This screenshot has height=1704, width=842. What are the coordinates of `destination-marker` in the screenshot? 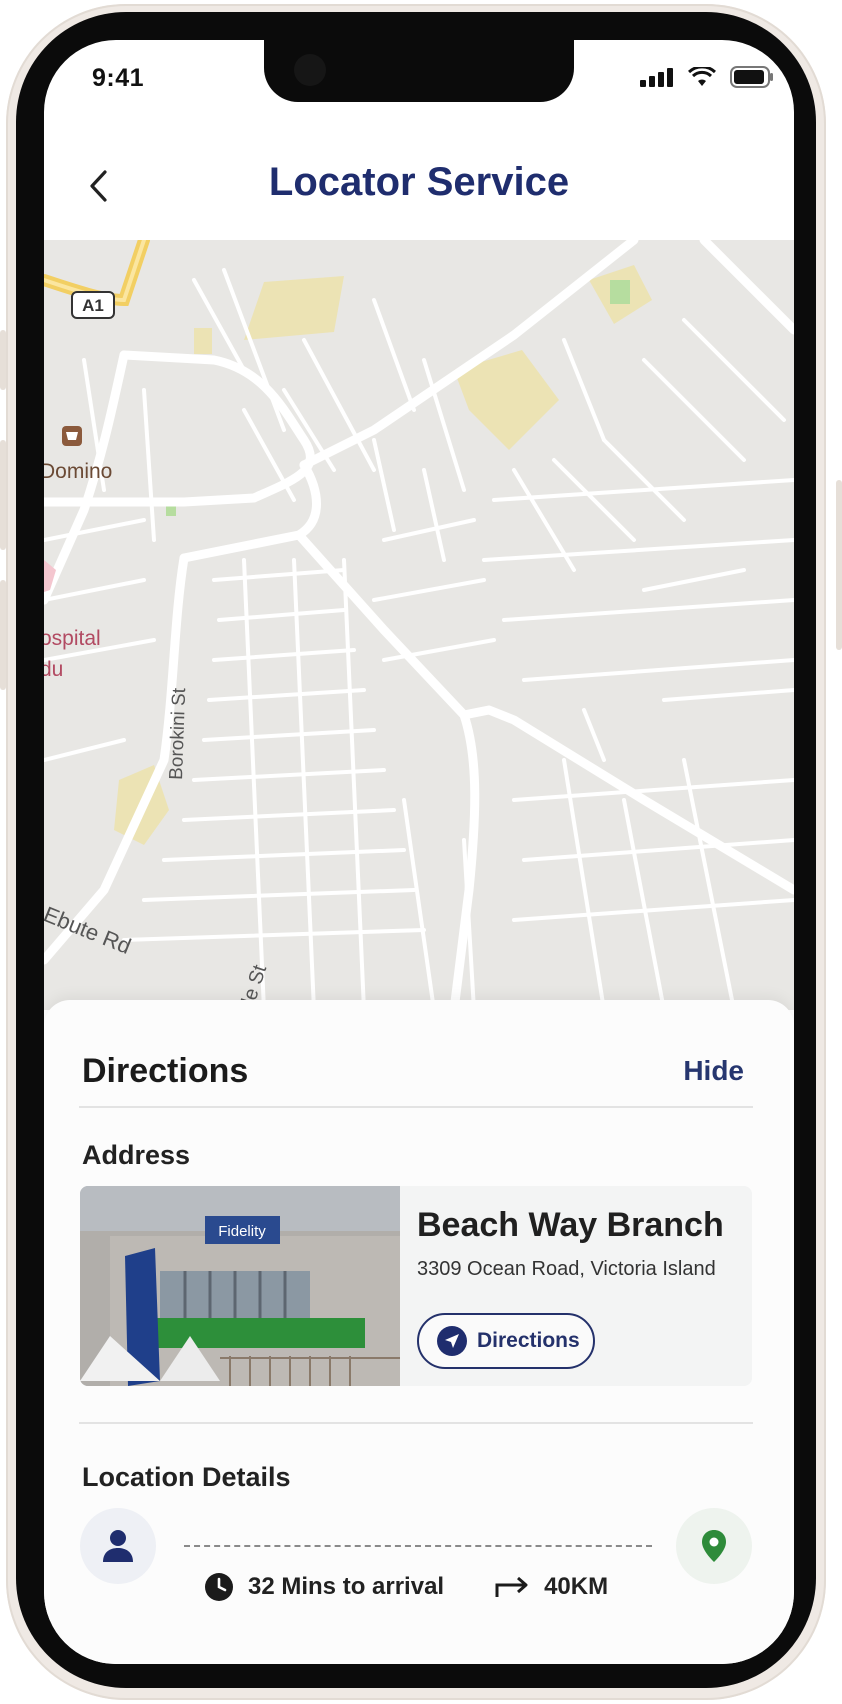 It's located at (714, 1546).